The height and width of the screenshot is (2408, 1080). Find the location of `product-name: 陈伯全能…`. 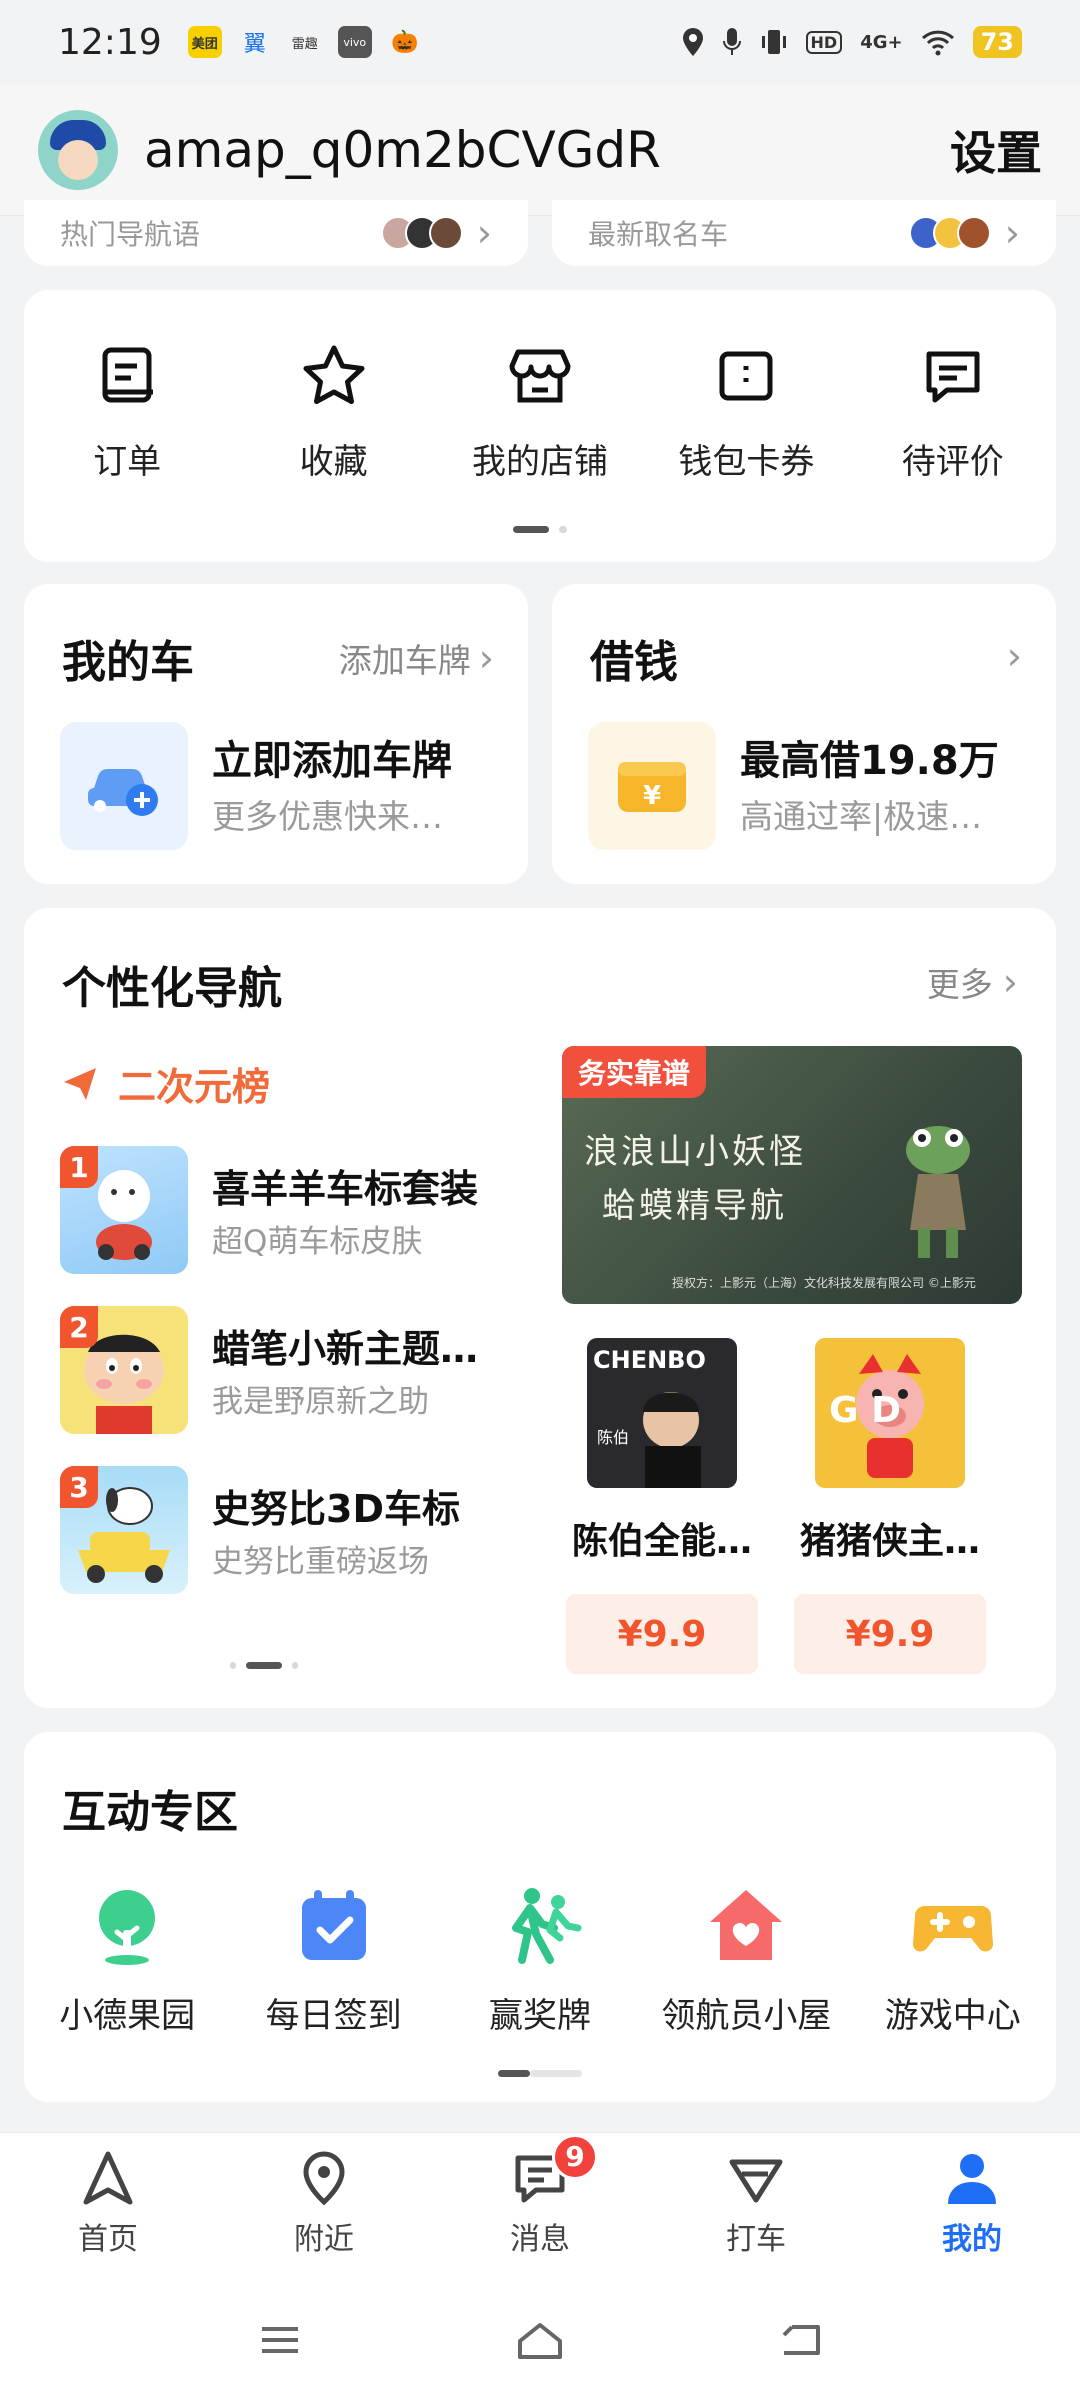

product-name: 陈伯全能… is located at coordinates (661, 1541).